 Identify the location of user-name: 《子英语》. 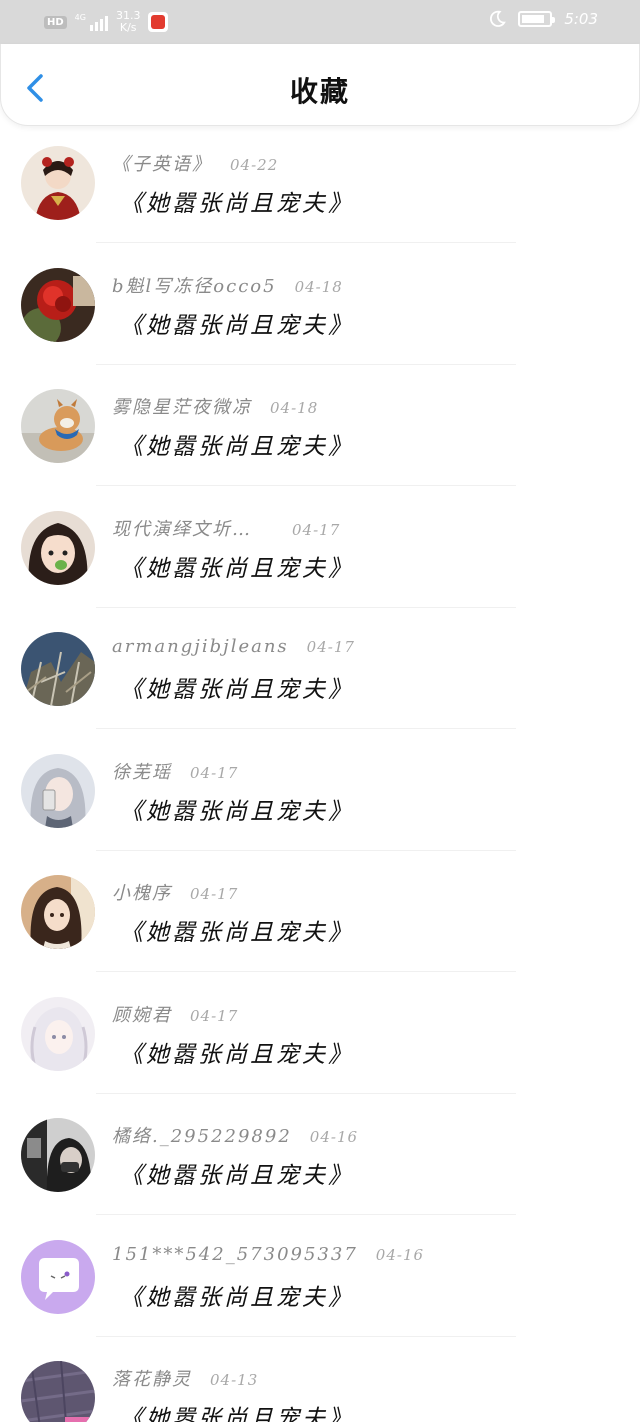
(162, 164).